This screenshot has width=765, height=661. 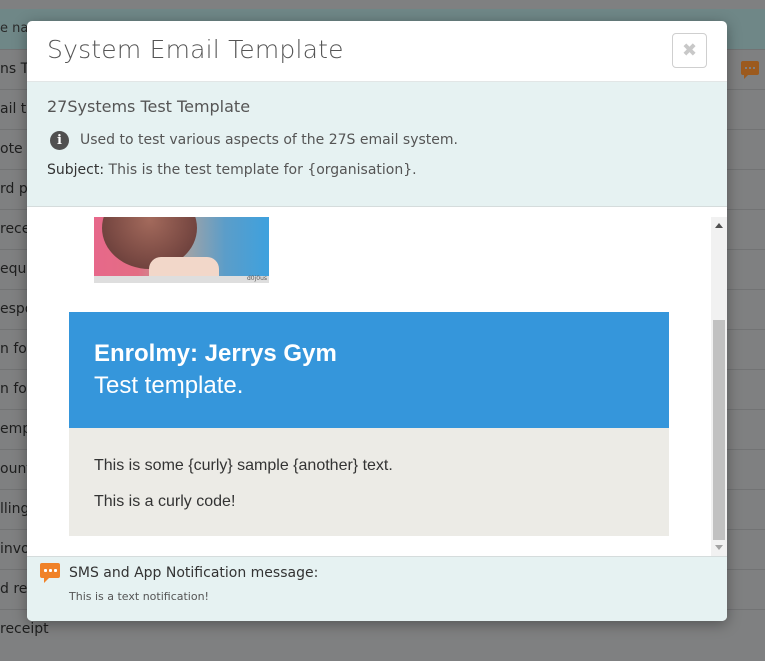 I want to click on background-row-text: invo, so click(x=15, y=549).